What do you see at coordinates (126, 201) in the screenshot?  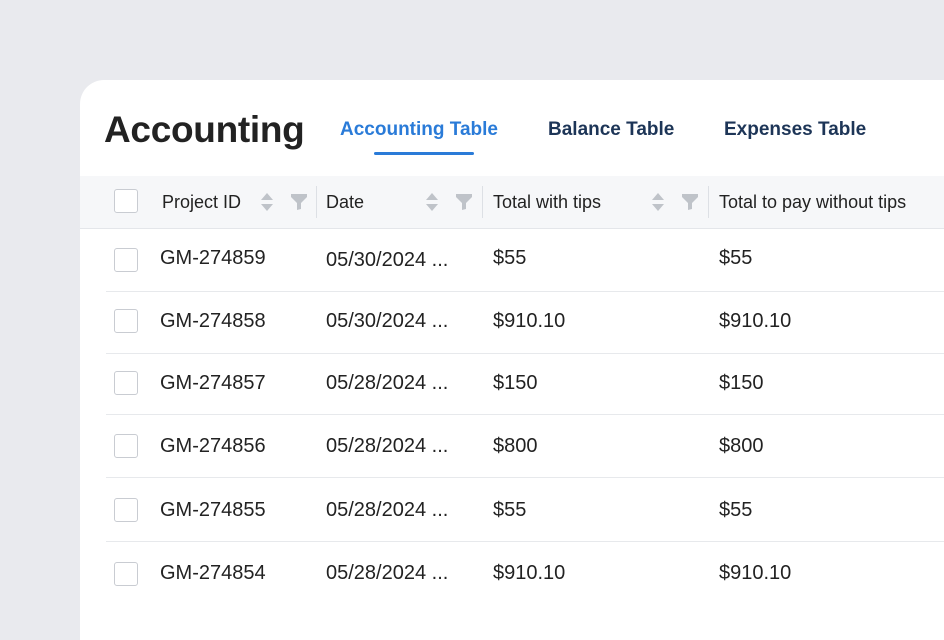 I see `select-all-checkbox` at bounding box center [126, 201].